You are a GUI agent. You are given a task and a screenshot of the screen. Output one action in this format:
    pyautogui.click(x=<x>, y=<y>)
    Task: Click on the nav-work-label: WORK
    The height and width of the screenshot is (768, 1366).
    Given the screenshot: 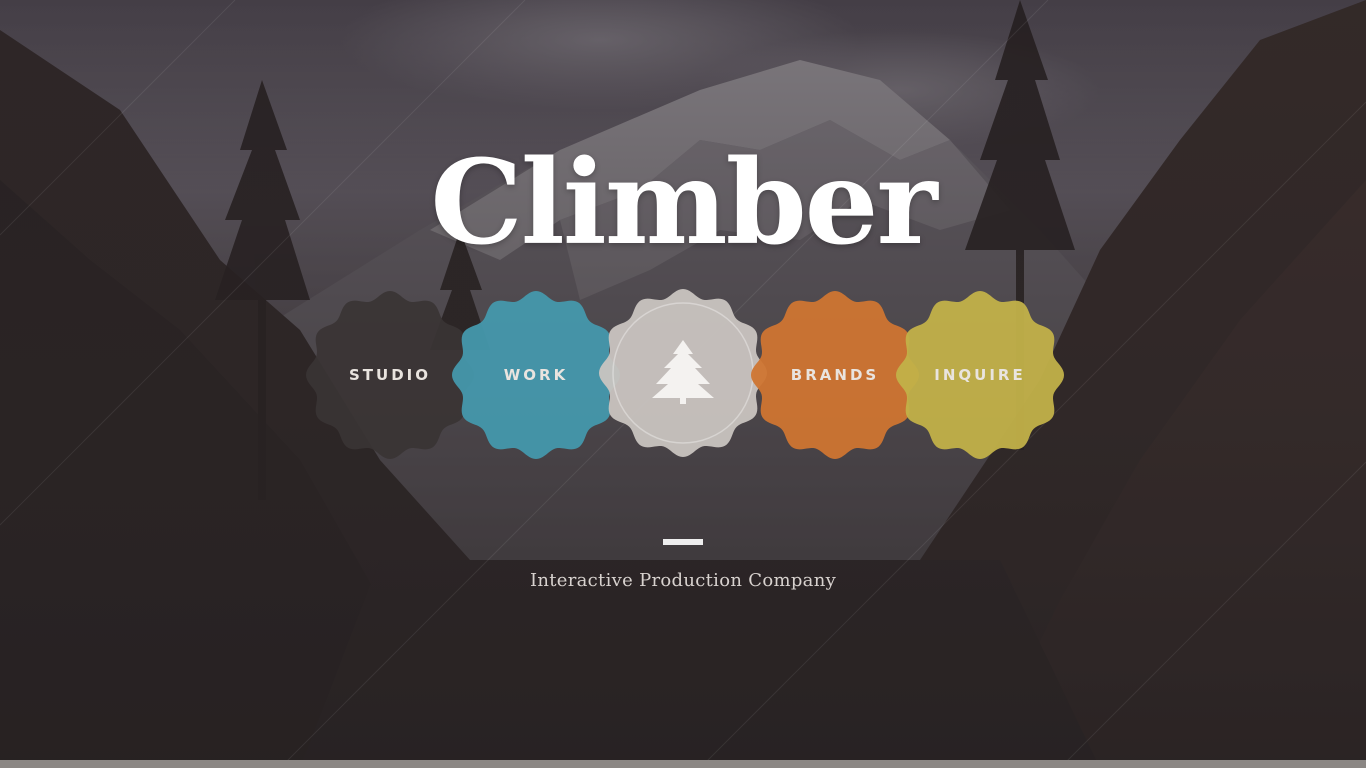 What is the action you would take?
    pyautogui.click(x=536, y=375)
    